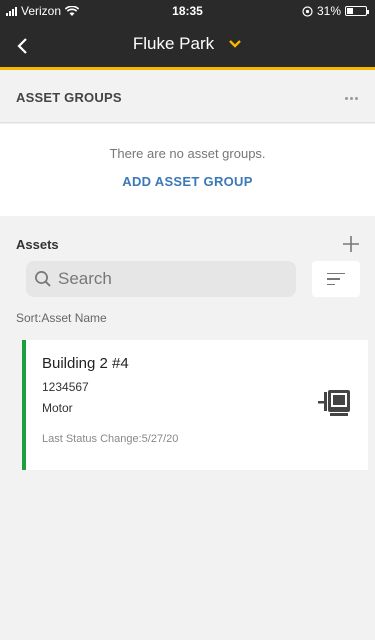 This screenshot has width=375, height=640. Describe the element at coordinates (168, 279) in the screenshot. I see `search-input` at that location.